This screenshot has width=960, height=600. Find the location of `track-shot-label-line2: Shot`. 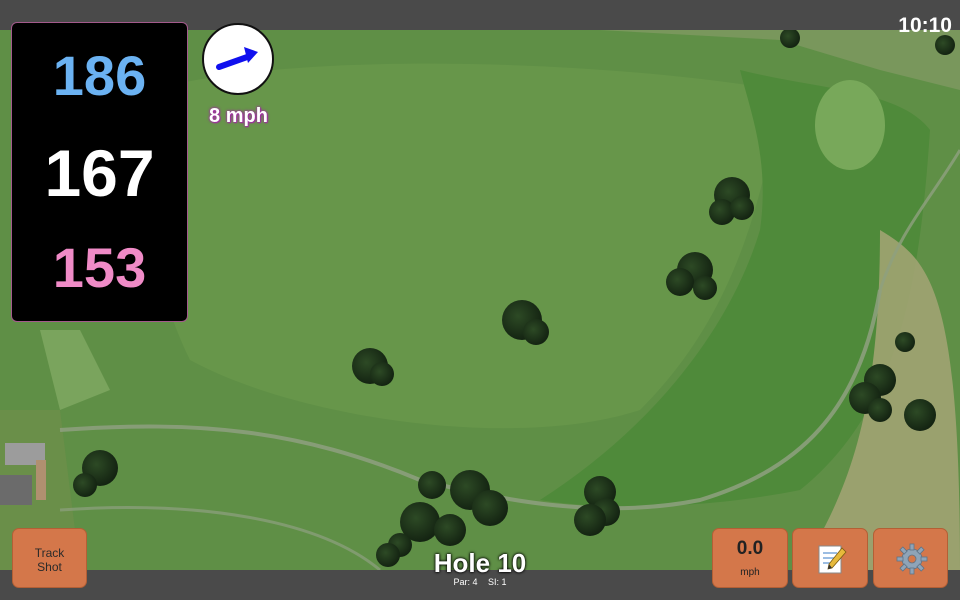

track-shot-label-line2: Shot is located at coordinates (49, 567).